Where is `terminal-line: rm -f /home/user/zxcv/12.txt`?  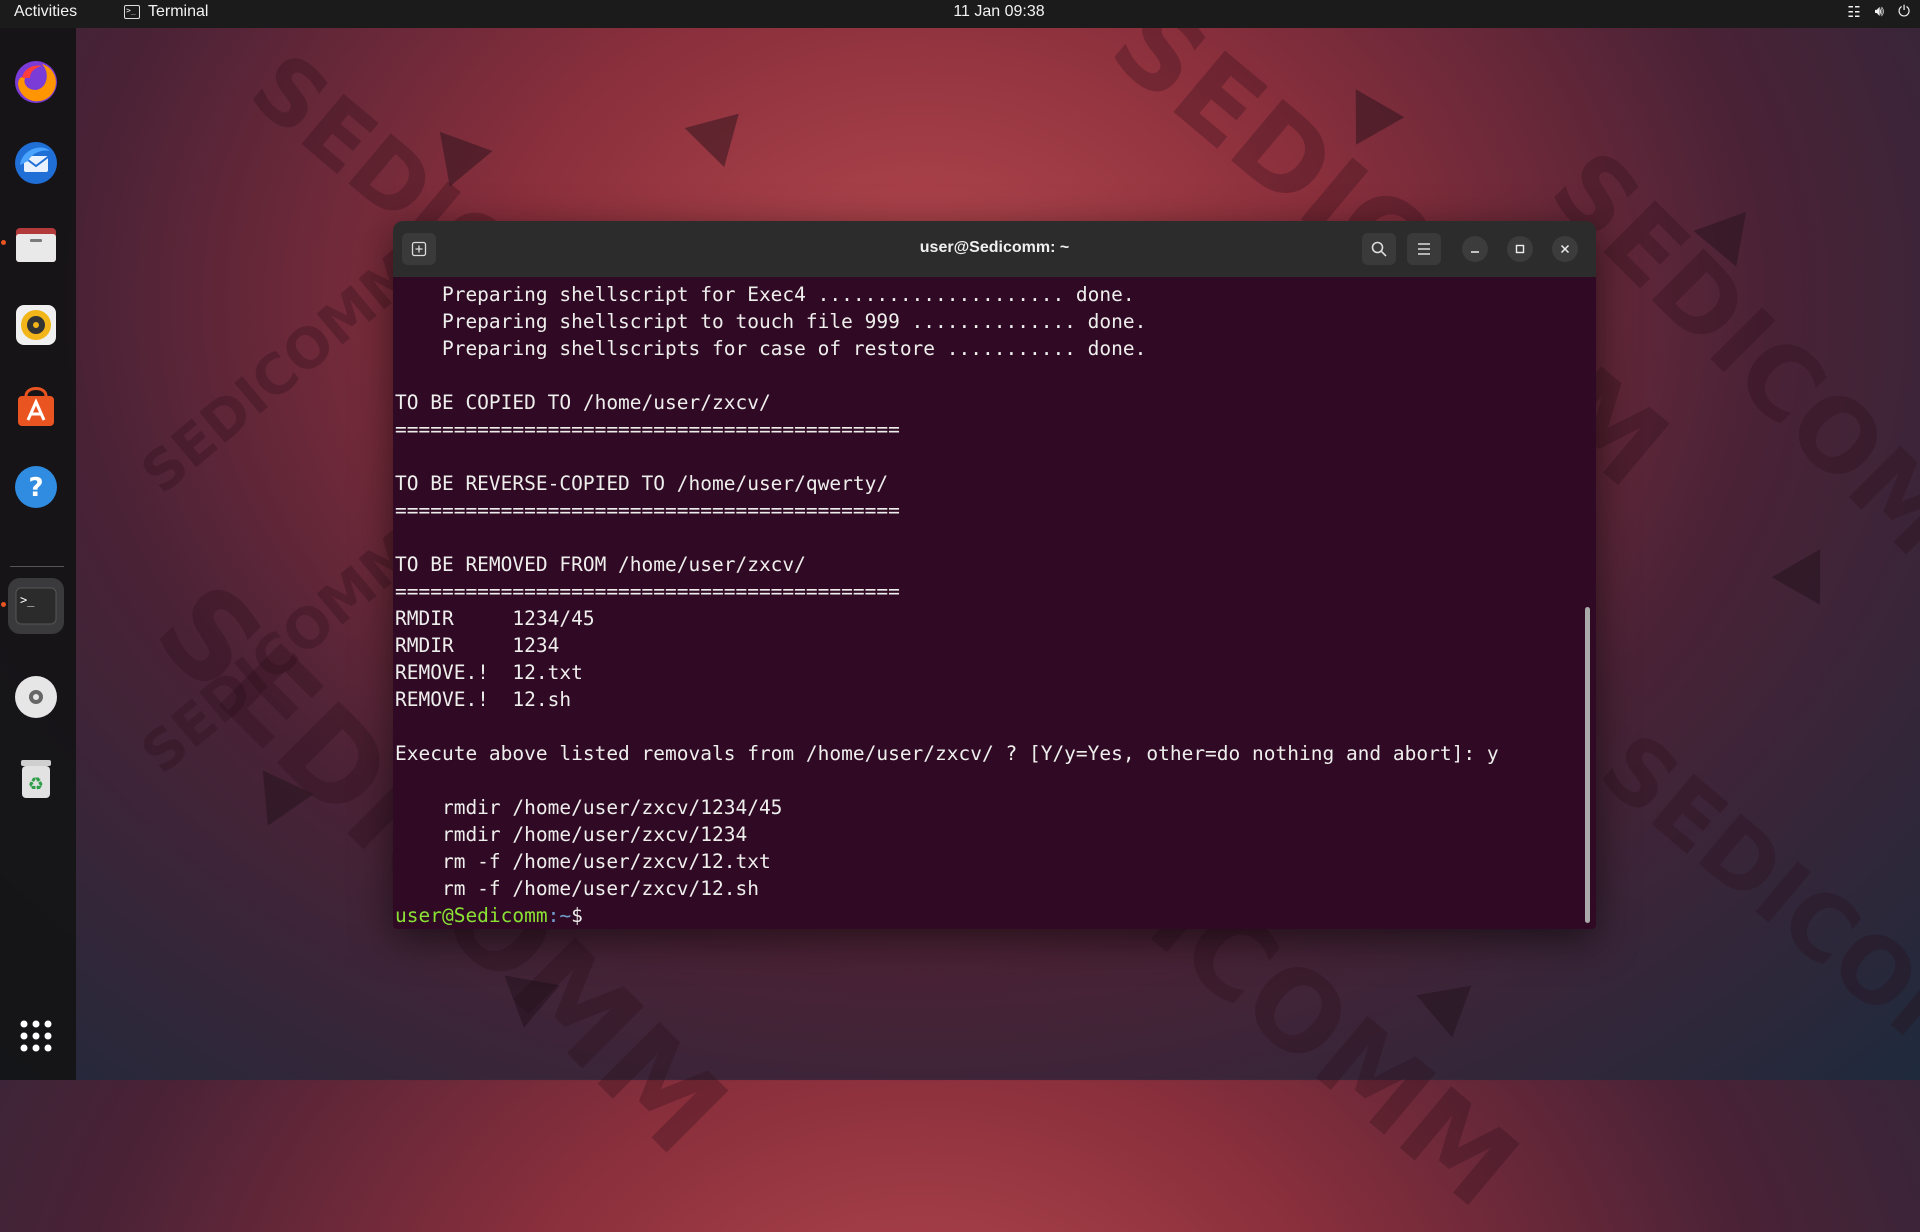
terminal-line: rm -f /home/user/zxcv/12.txt is located at coordinates (583, 861).